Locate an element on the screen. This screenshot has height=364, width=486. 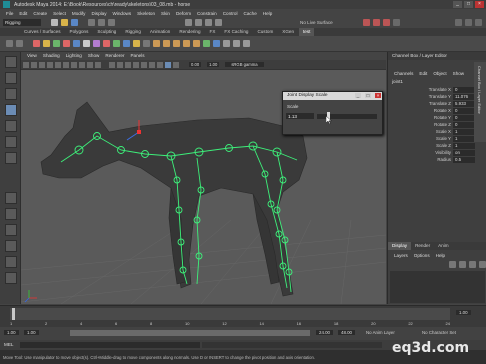
channel-menu-edit: Edit is located at coordinates (423, 74).